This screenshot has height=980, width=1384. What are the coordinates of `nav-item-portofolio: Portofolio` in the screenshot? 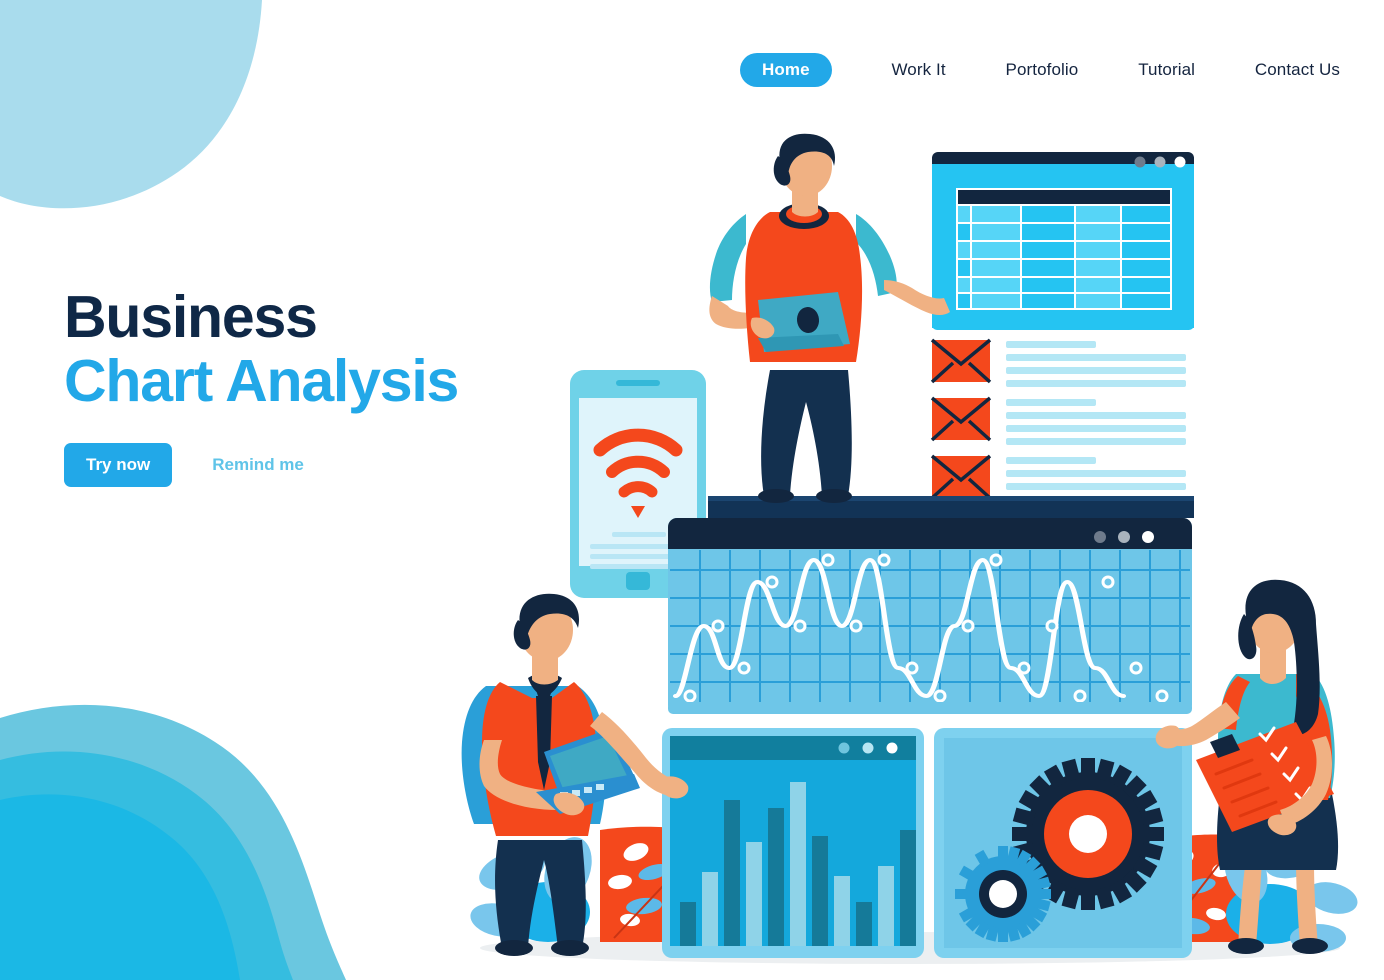 It's located at (1042, 70).